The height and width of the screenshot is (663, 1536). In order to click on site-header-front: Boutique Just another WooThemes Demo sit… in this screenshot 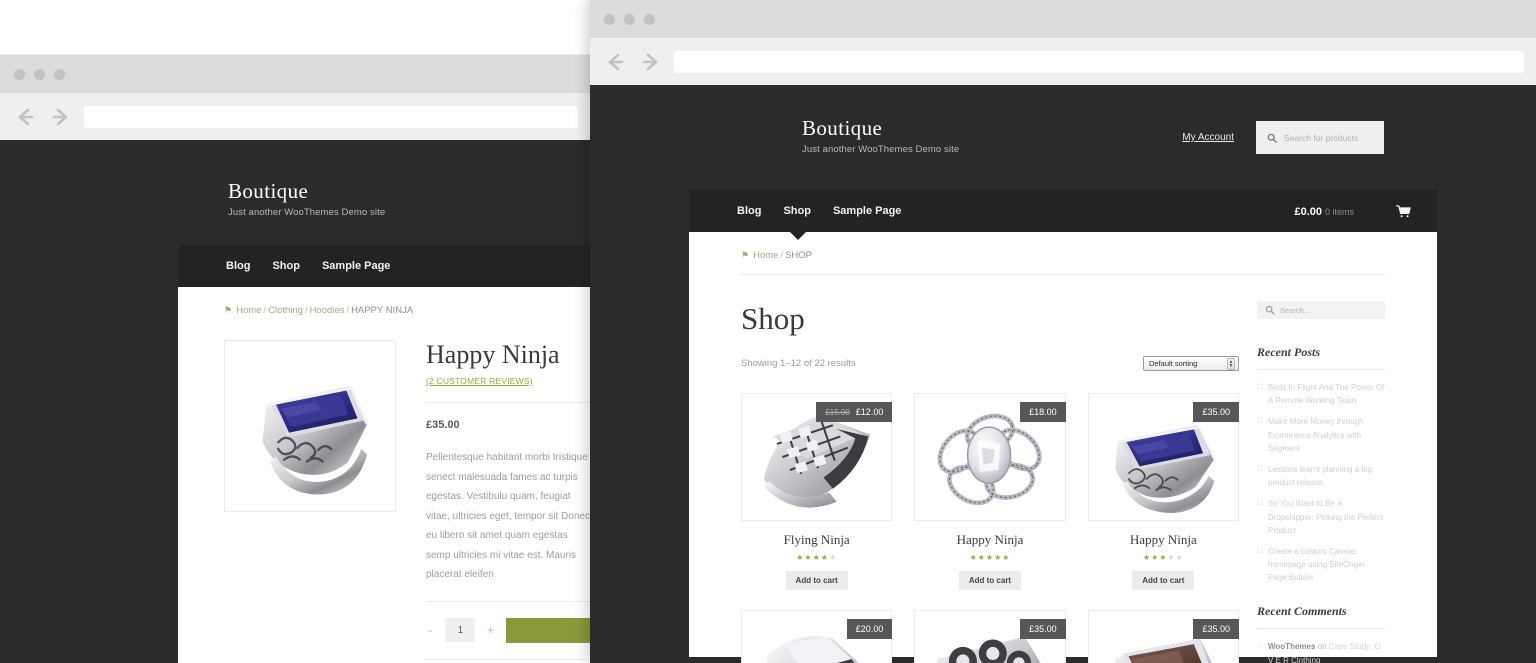, I will do `click(1063, 137)`.